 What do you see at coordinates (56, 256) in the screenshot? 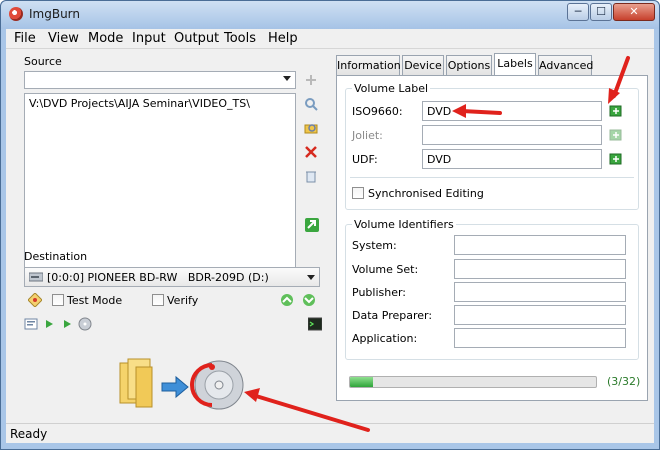
I see `destination-label: Destination` at bounding box center [56, 256].